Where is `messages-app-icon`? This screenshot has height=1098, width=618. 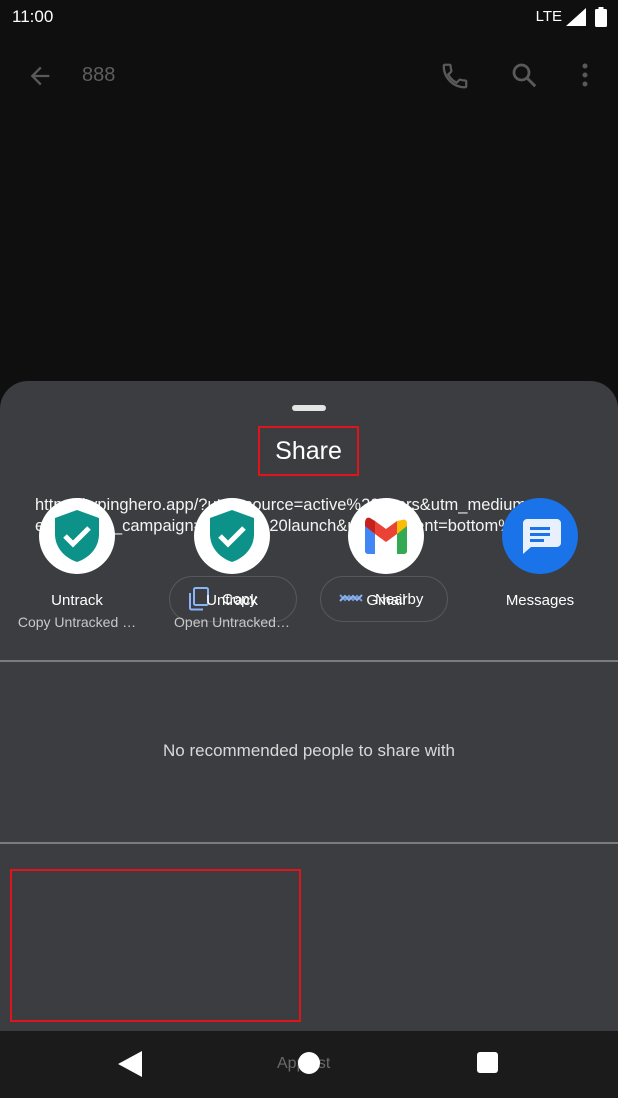
messages-app-icon is located at coordinates (540, 536).